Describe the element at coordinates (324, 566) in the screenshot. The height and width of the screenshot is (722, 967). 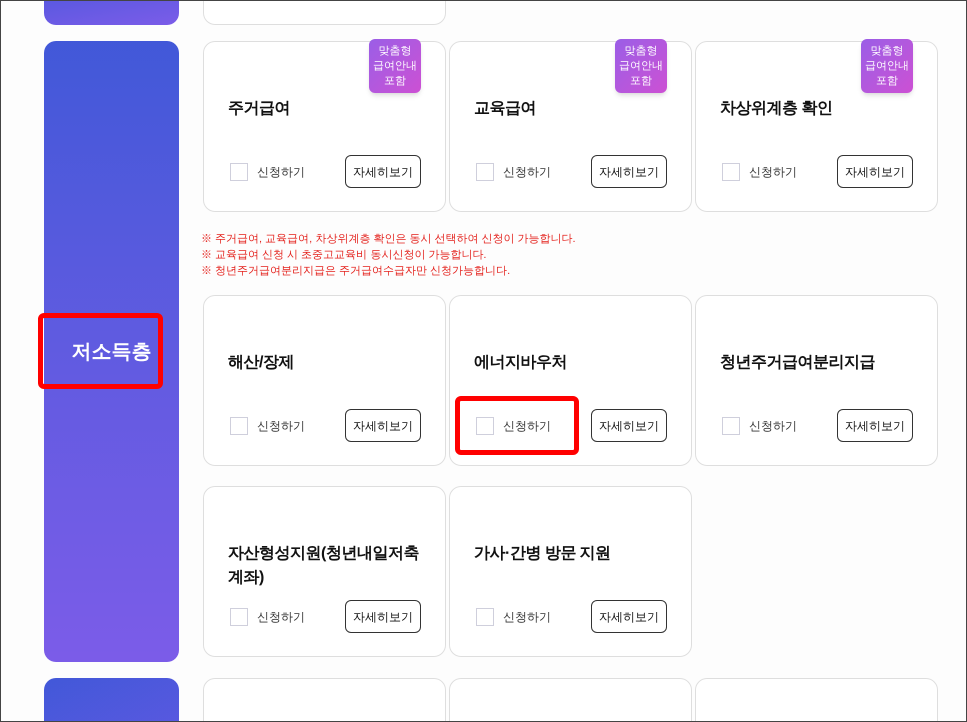
I see `card-title: 자산형성지원(청년내일저축 계좌)` at that location.